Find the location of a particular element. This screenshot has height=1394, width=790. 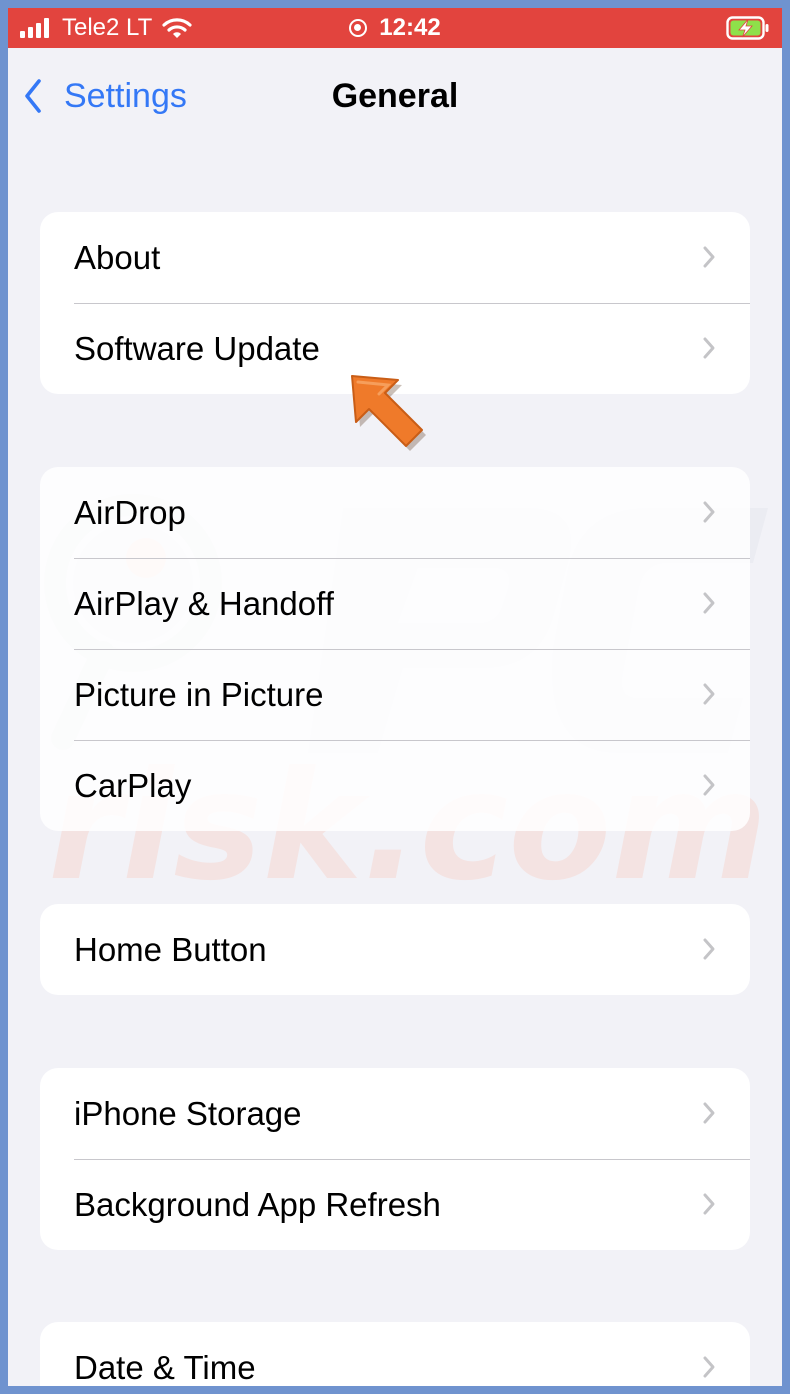

row-label: Background App Refresh is located at coordinates (257, 1204).